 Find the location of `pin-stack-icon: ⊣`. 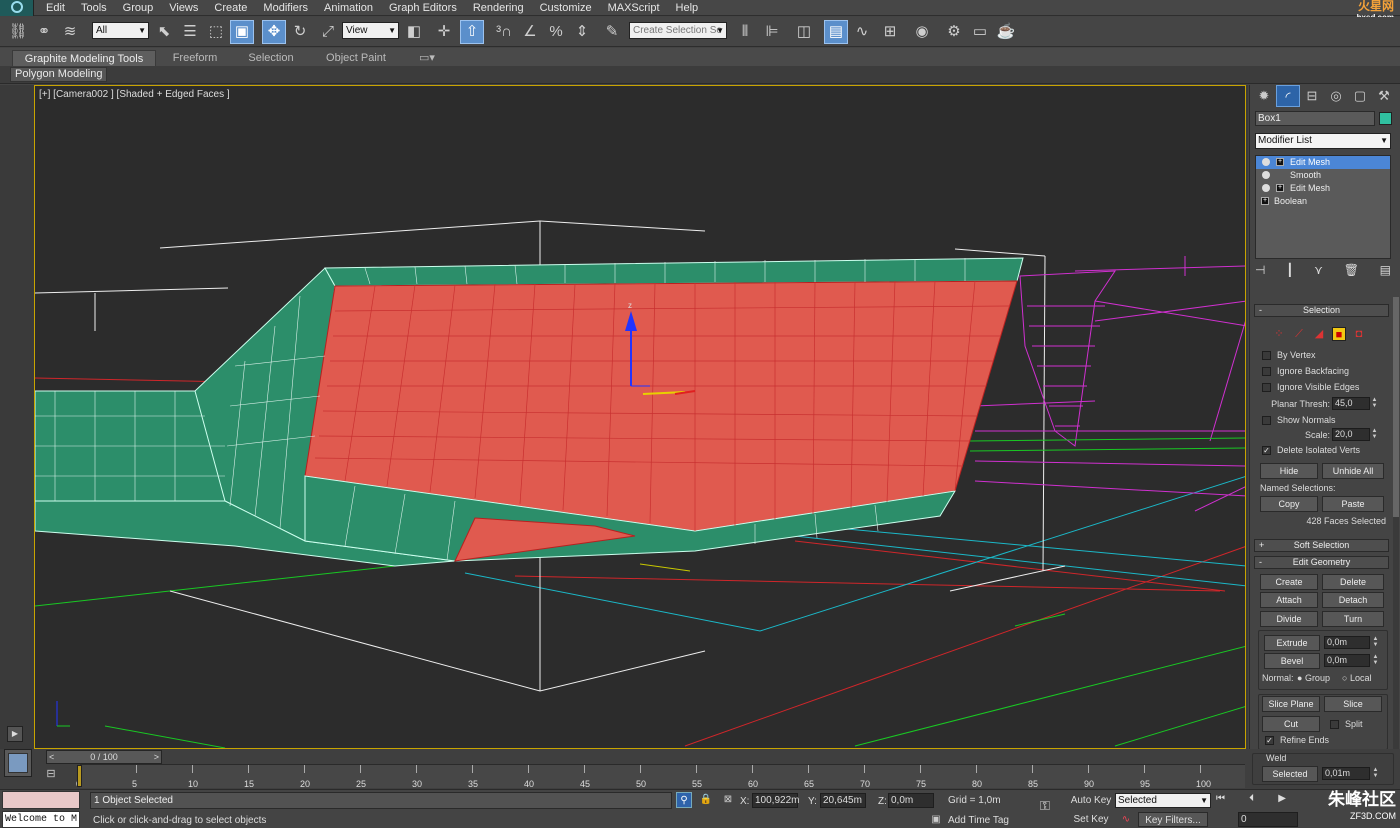

pin-stack-icon: ⊣ is located at coordinates (1260, 272).